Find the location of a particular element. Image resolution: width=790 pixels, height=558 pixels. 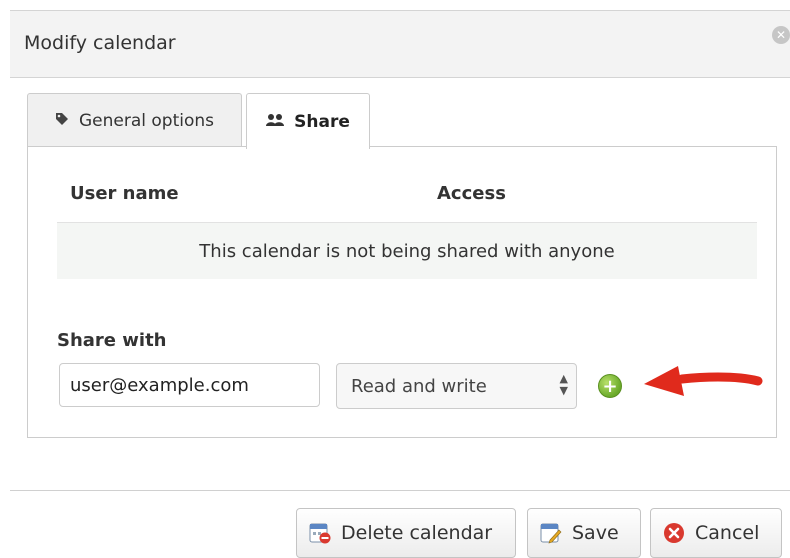

share-email-input is located at coordinates (189, 385).